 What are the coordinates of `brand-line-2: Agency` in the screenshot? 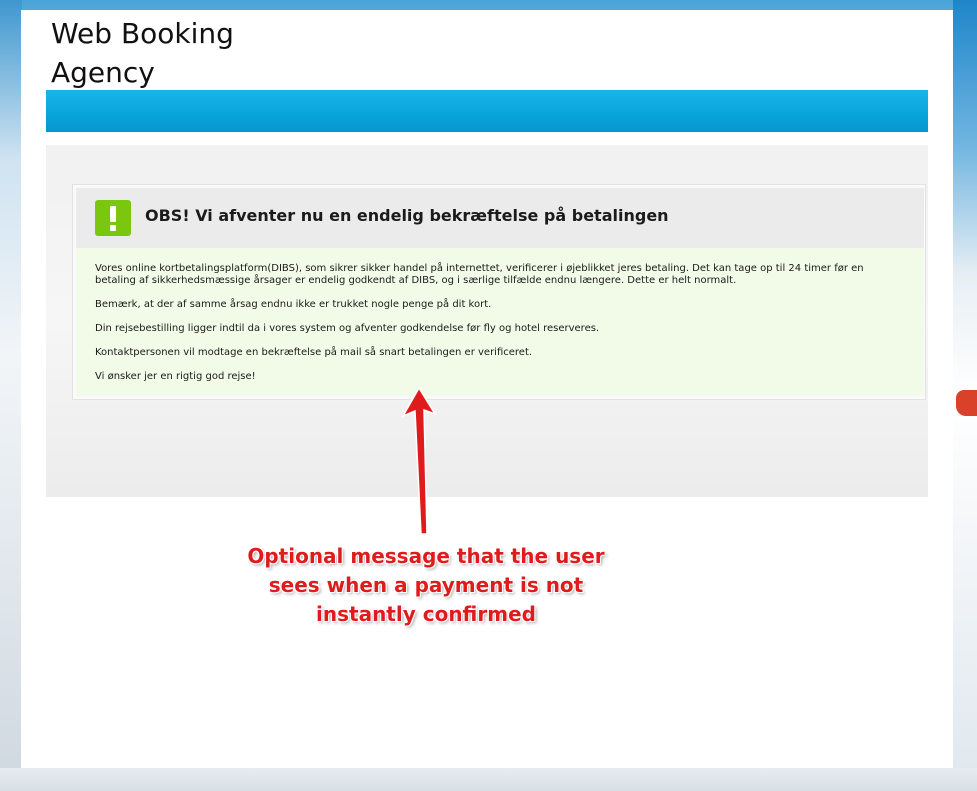 It's located at (103, 72).